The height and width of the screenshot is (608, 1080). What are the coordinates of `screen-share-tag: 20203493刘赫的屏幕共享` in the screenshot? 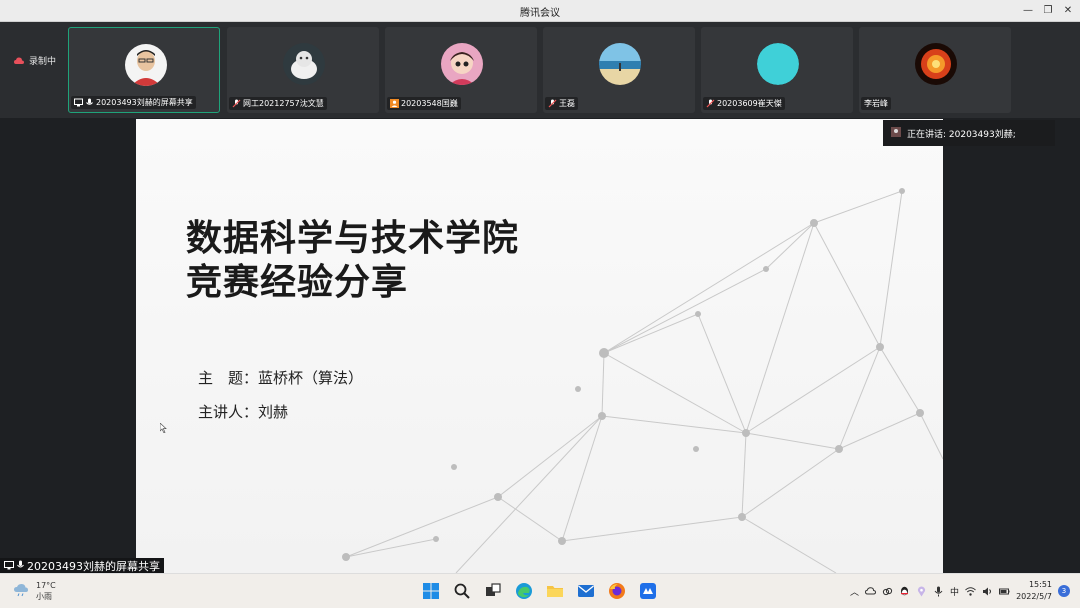 It's located at (82, 566).